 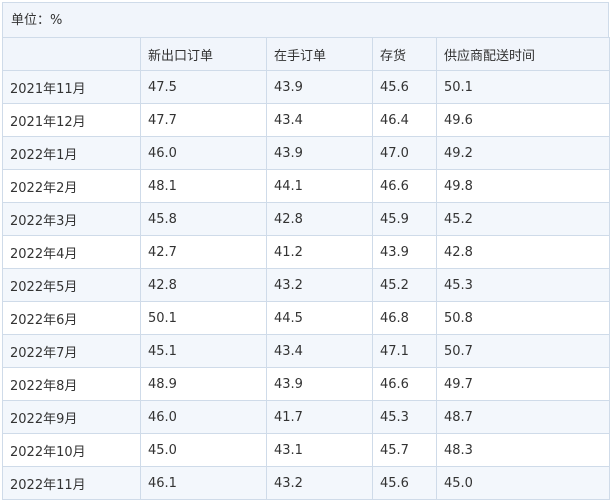 What do you see at coordinates (523, 219) in the screenshot?
I see `cell-supplier-delivery-time: 45.2` at bounding box center [523, 219].